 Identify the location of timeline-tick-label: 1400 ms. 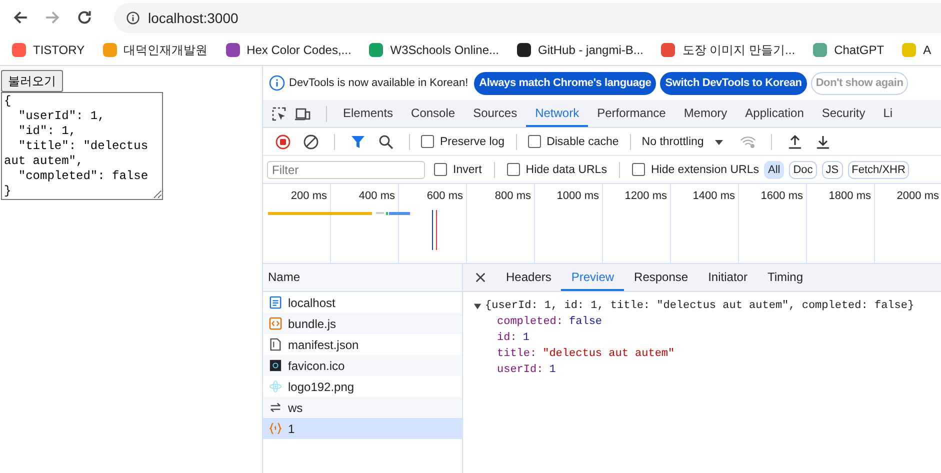
(713, 196).